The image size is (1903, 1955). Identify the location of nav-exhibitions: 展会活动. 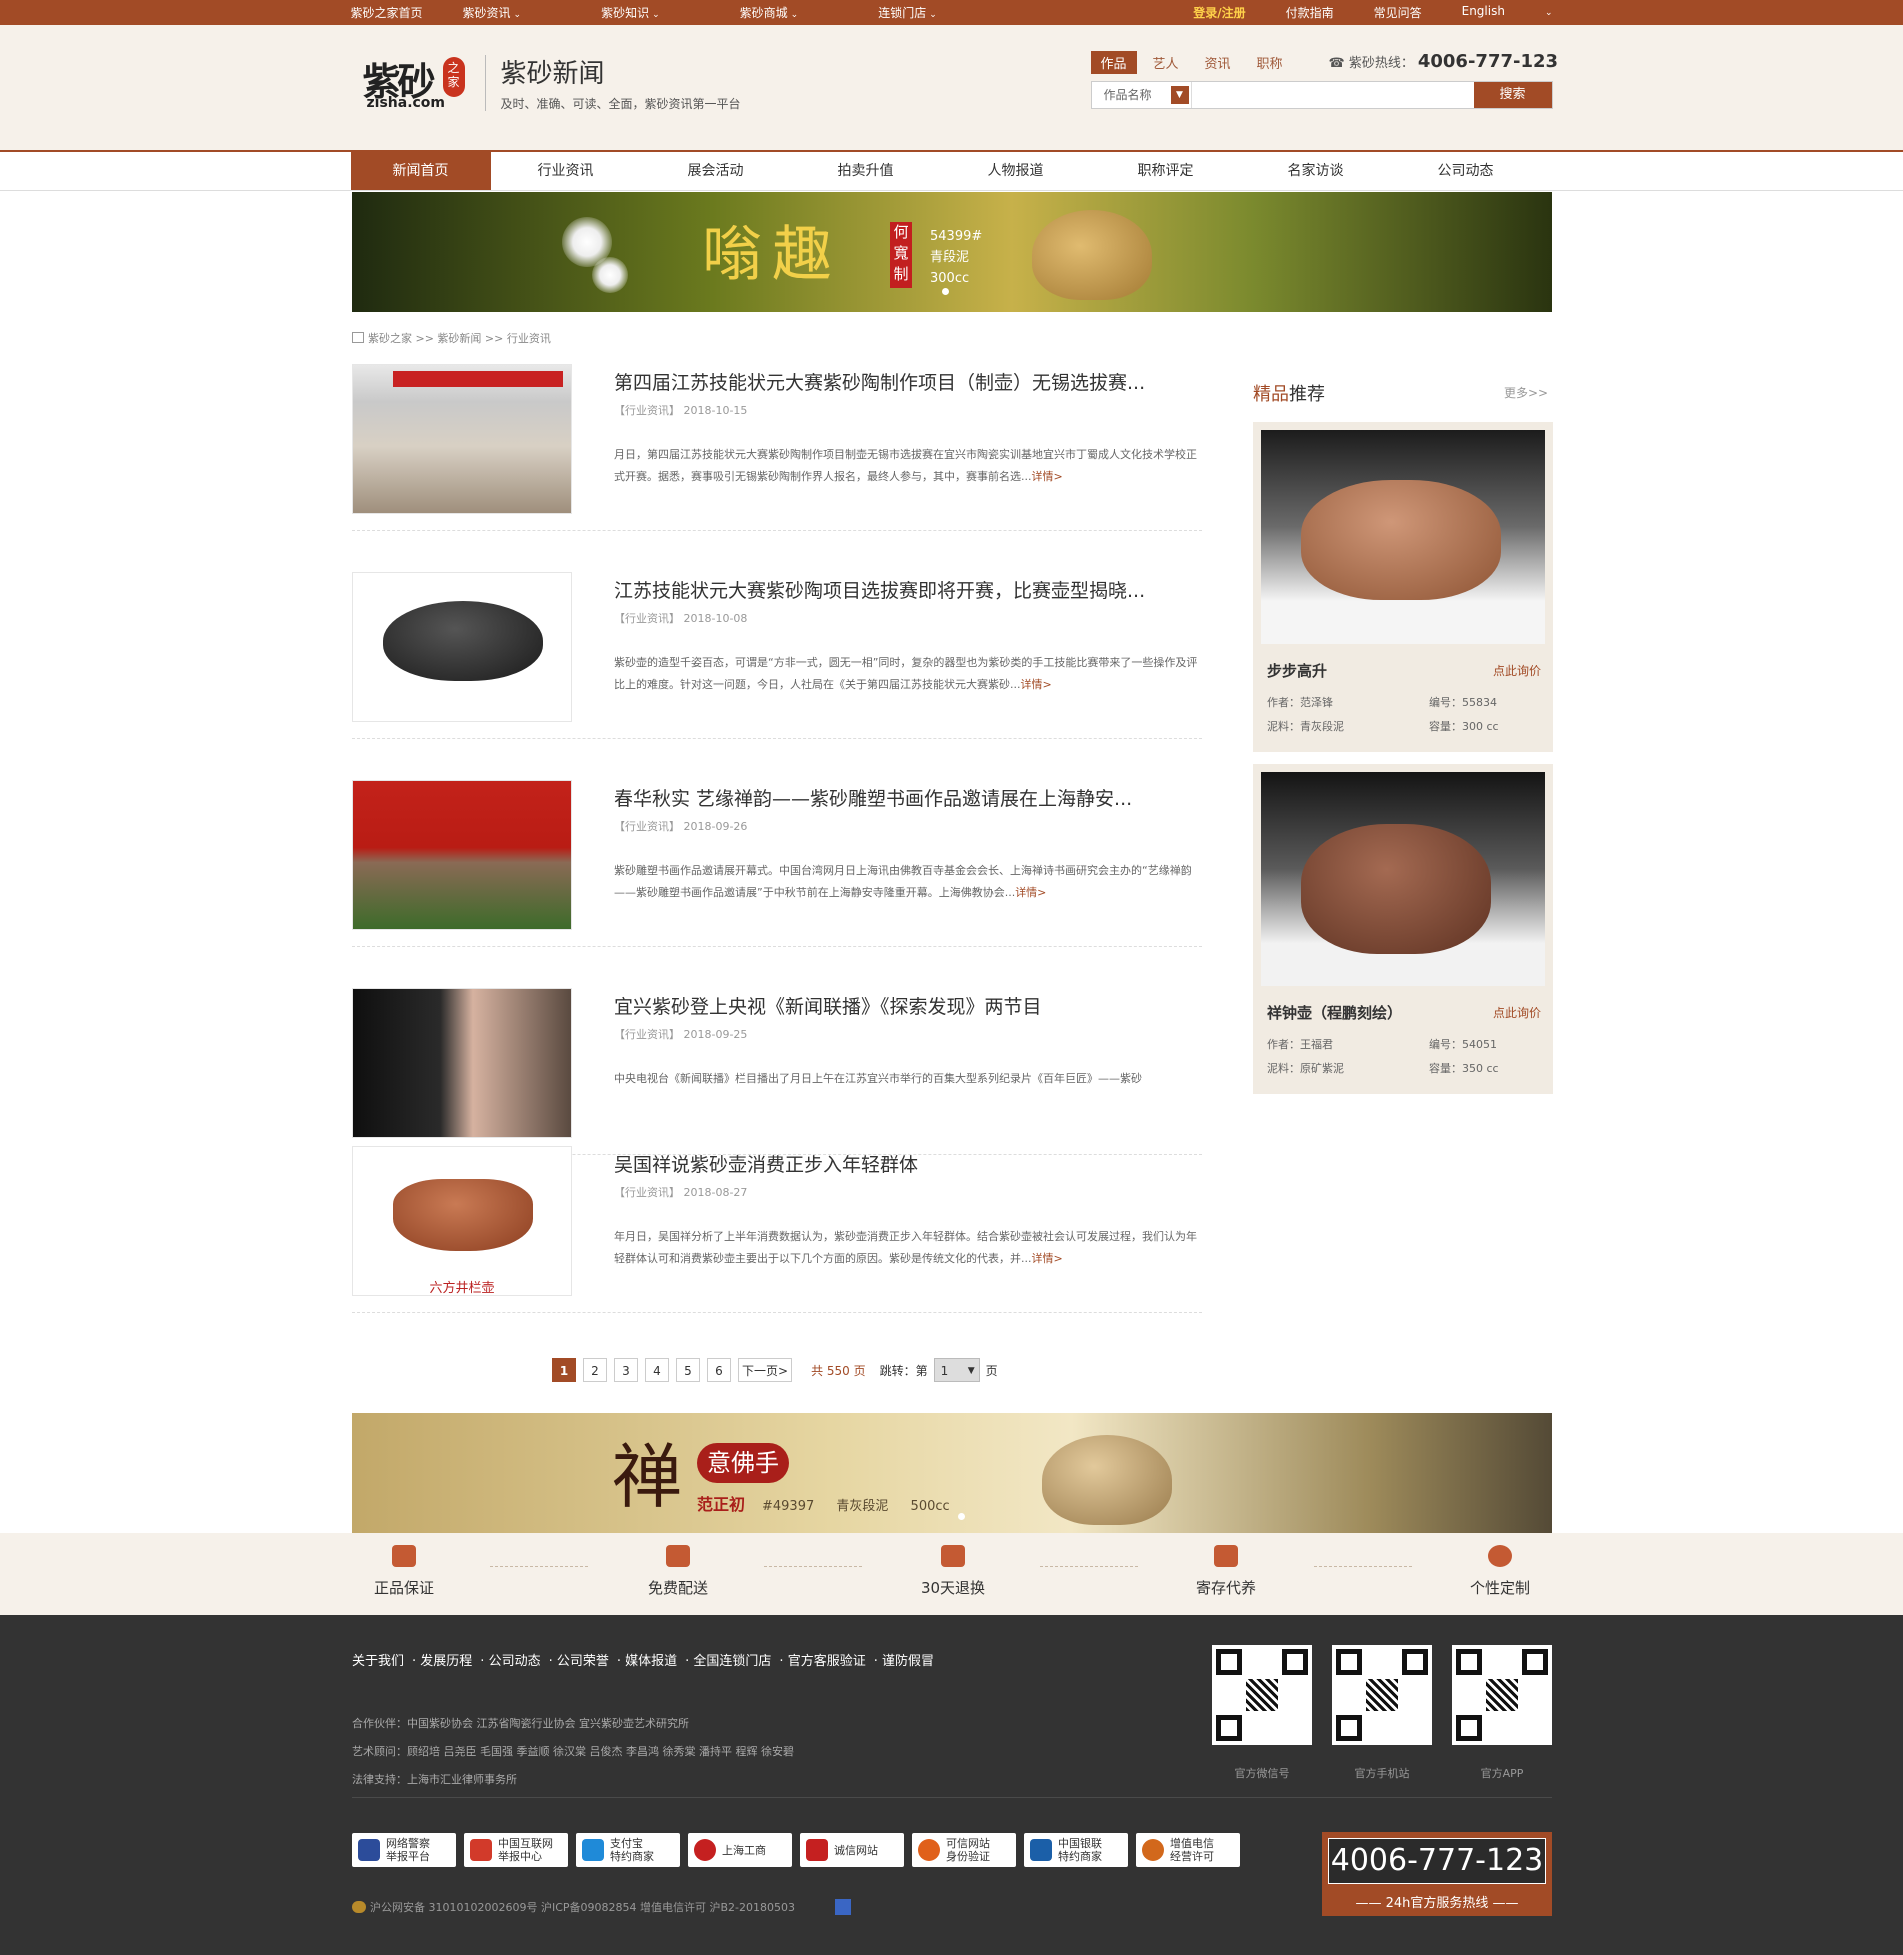
(716, 171).